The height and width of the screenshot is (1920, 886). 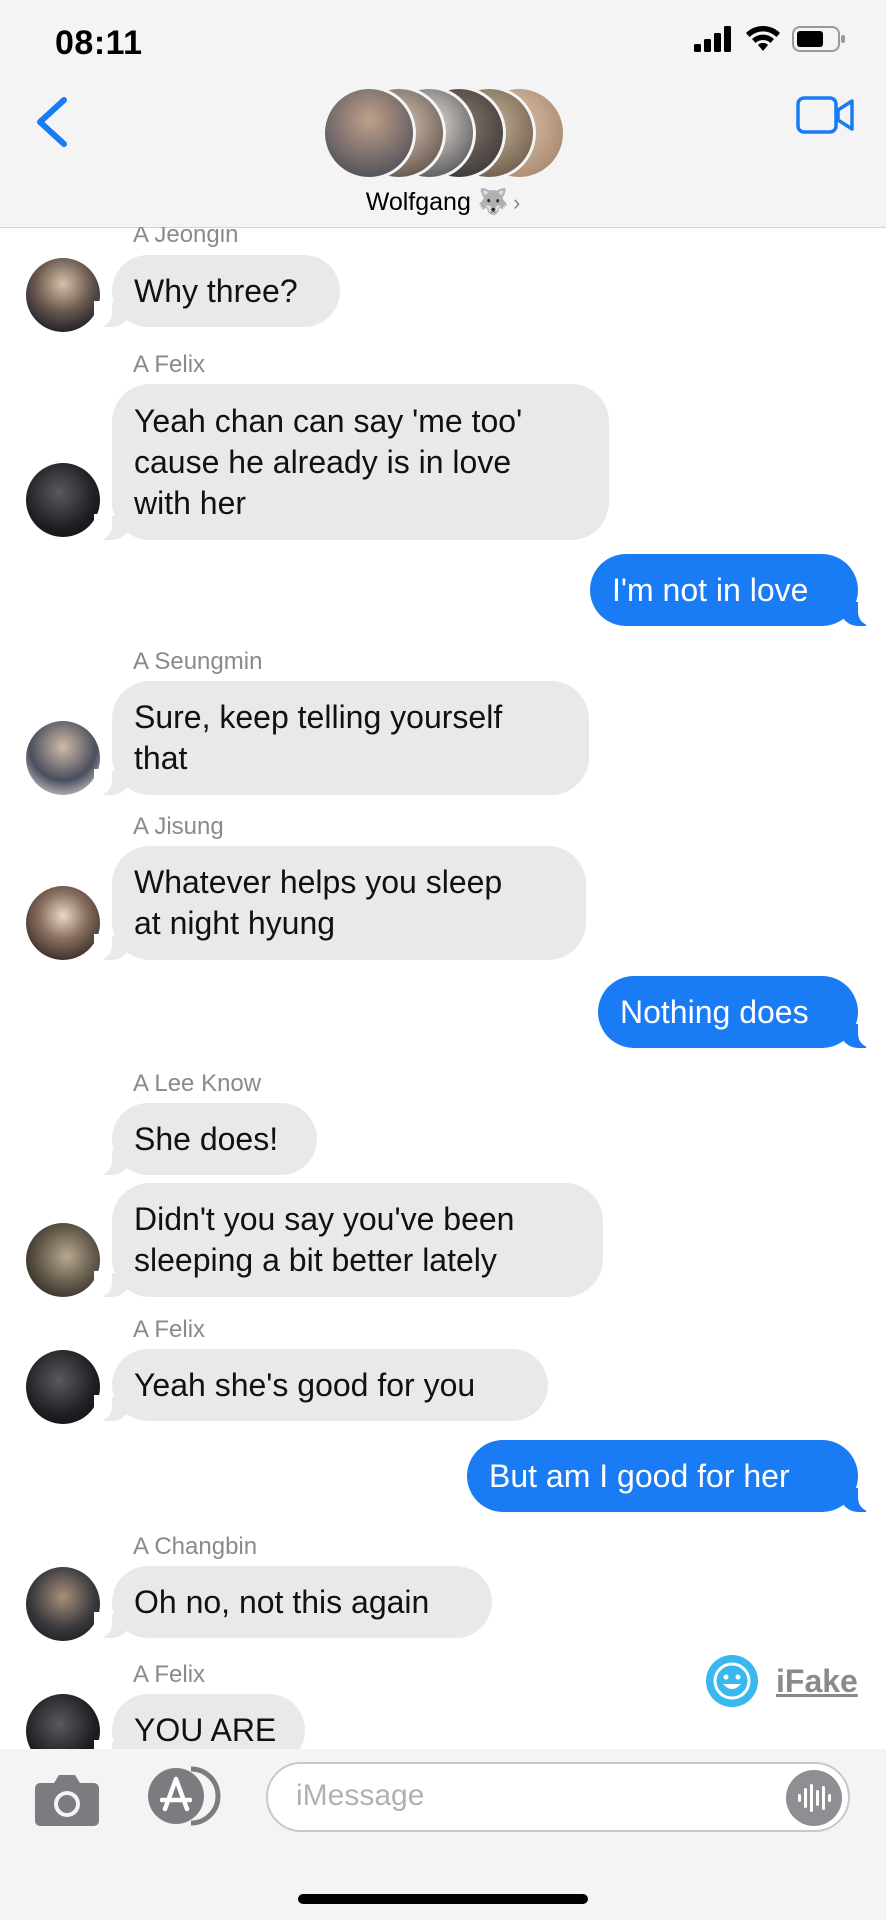 I want to click on message-line: sleeping a bit better lately, so click(x=315, y=1260).